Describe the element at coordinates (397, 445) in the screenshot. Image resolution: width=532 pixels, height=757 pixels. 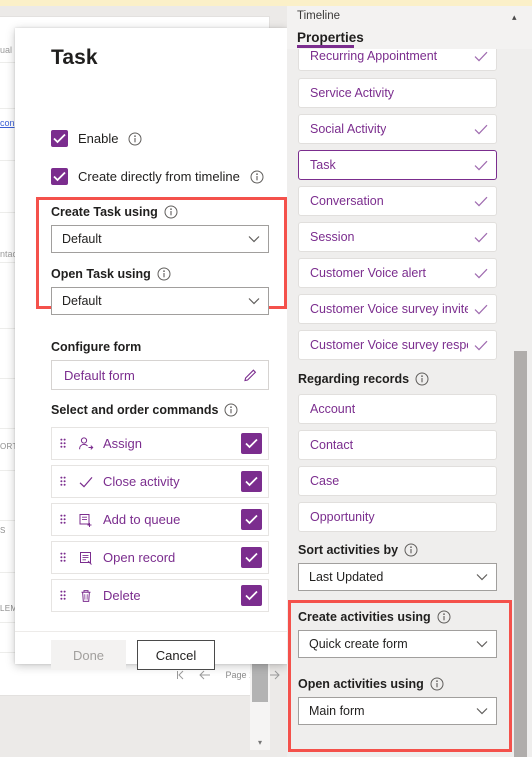
I see `pill-contact: Contact` at that location.